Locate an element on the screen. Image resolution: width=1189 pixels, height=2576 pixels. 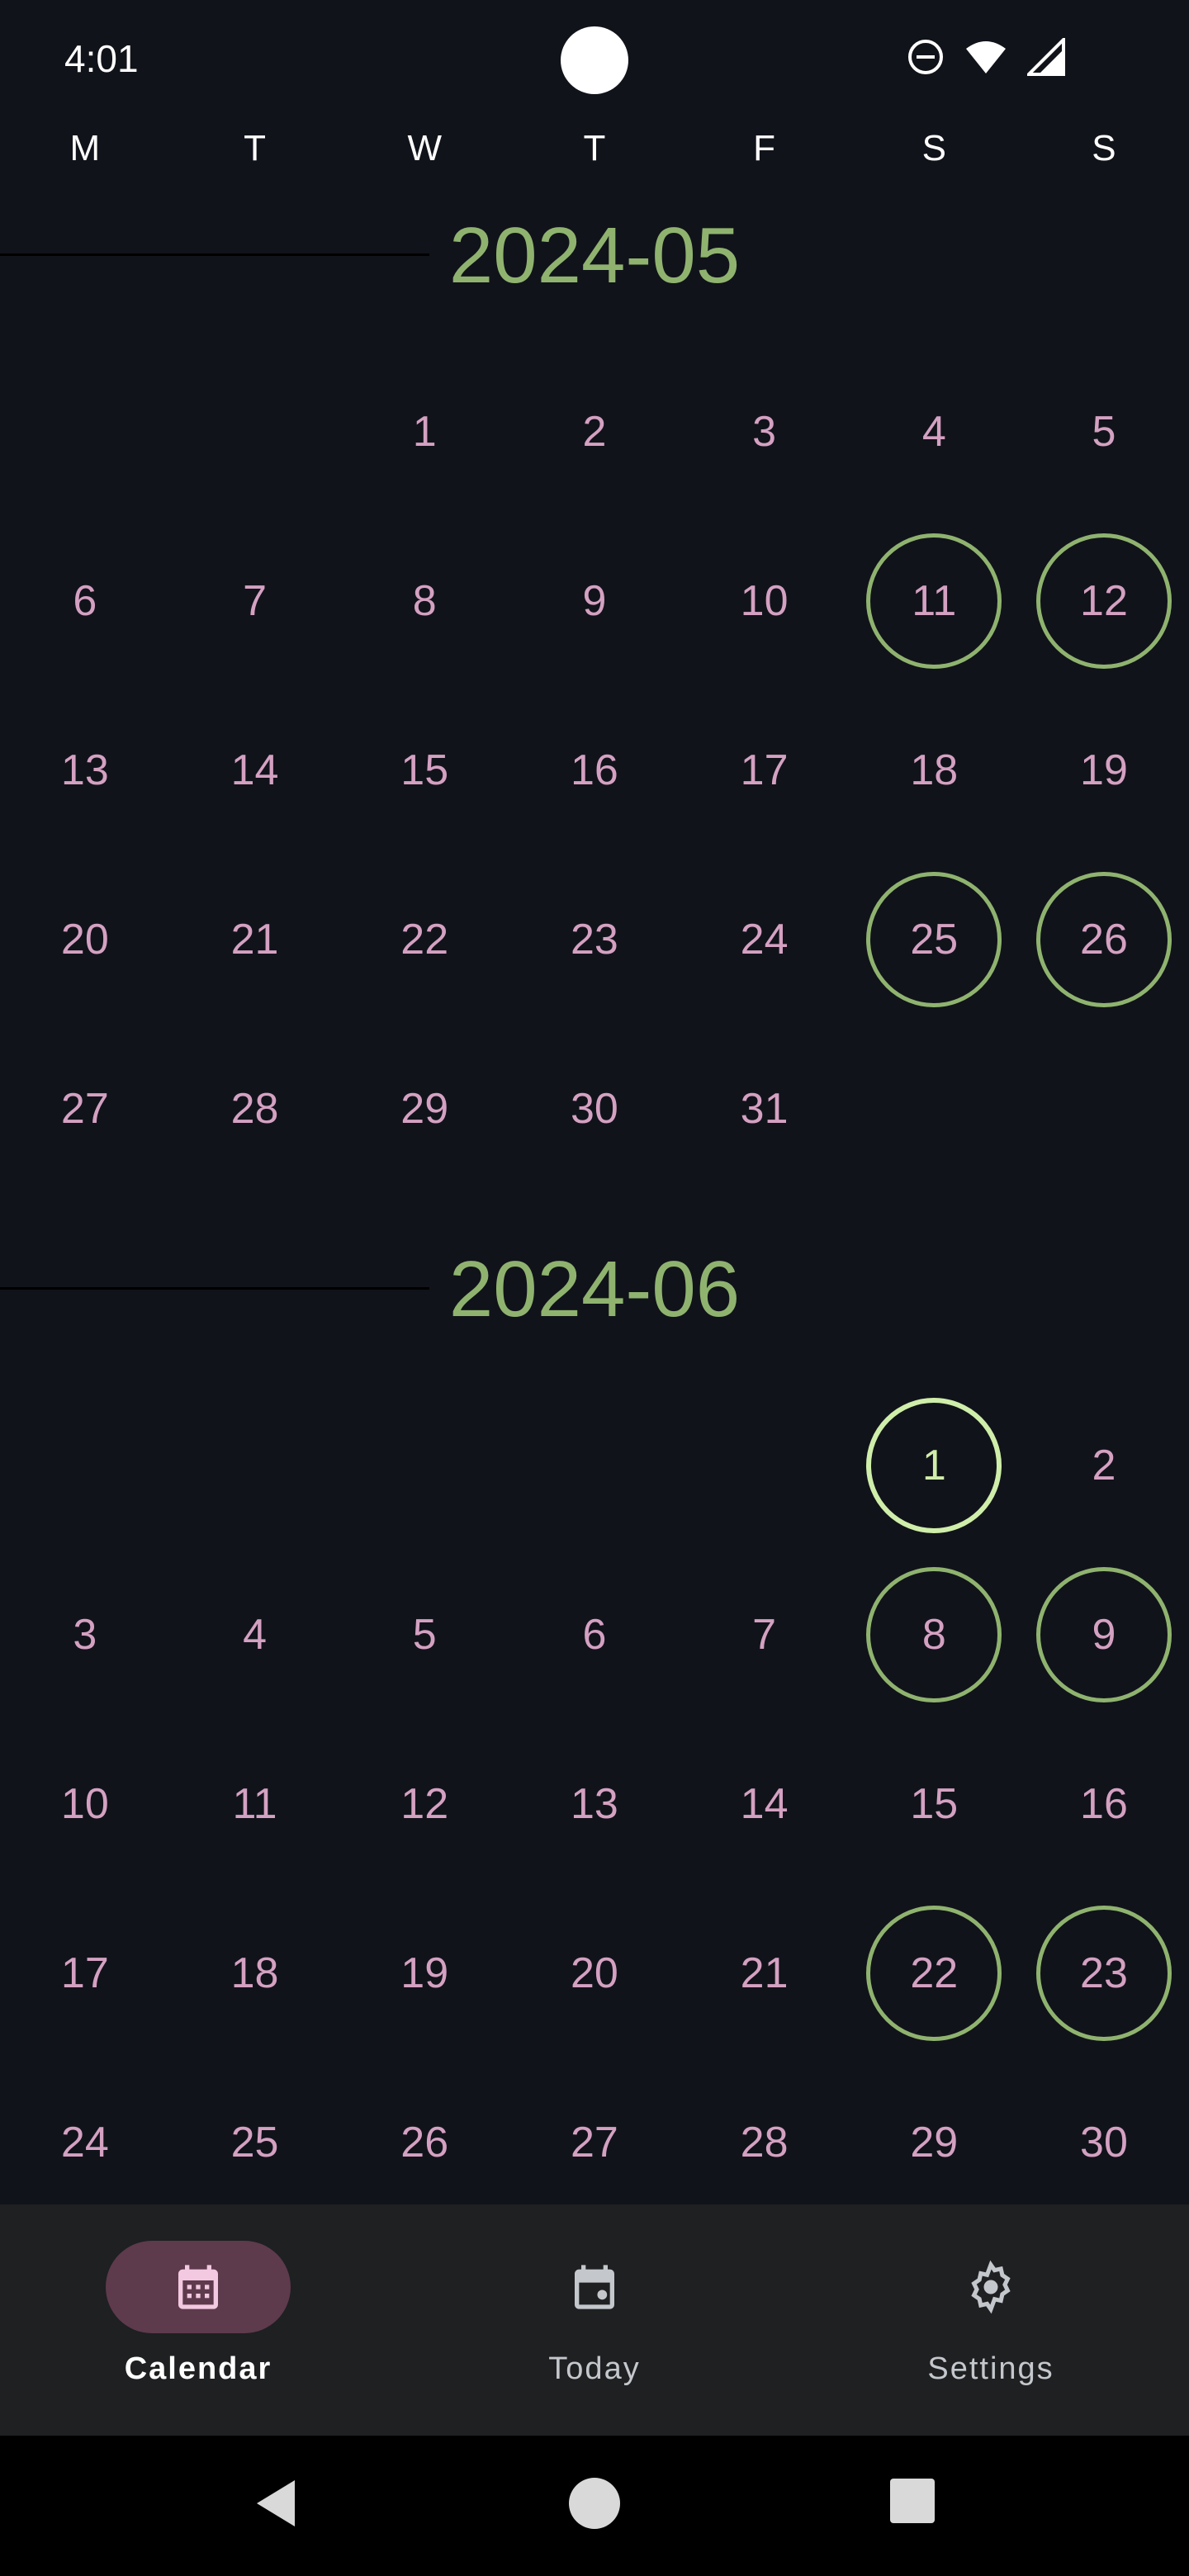
day-cell-marked: 8 is located at coordinates (934, 1634).